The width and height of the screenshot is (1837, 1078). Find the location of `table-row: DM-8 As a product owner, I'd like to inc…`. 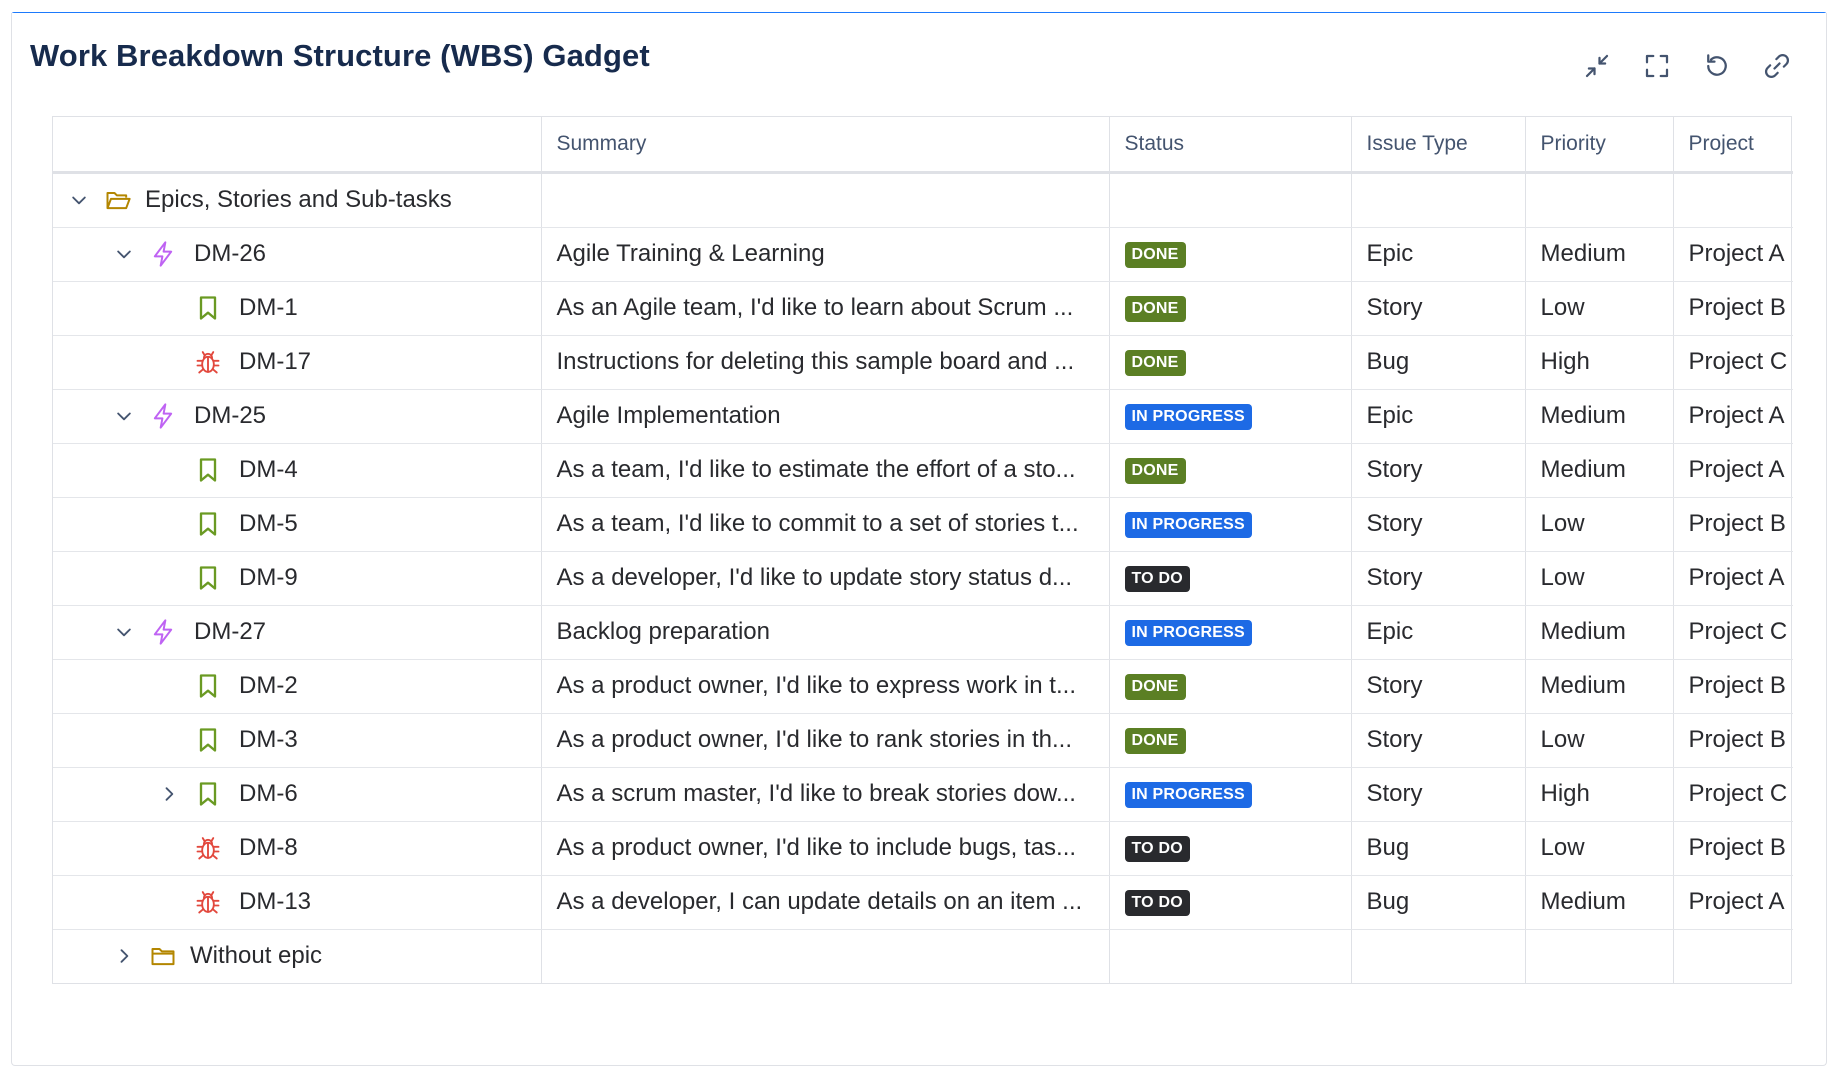

table-row: DM-8 As a product owner, I'd like to inc… is located at coordinates (923, 848).